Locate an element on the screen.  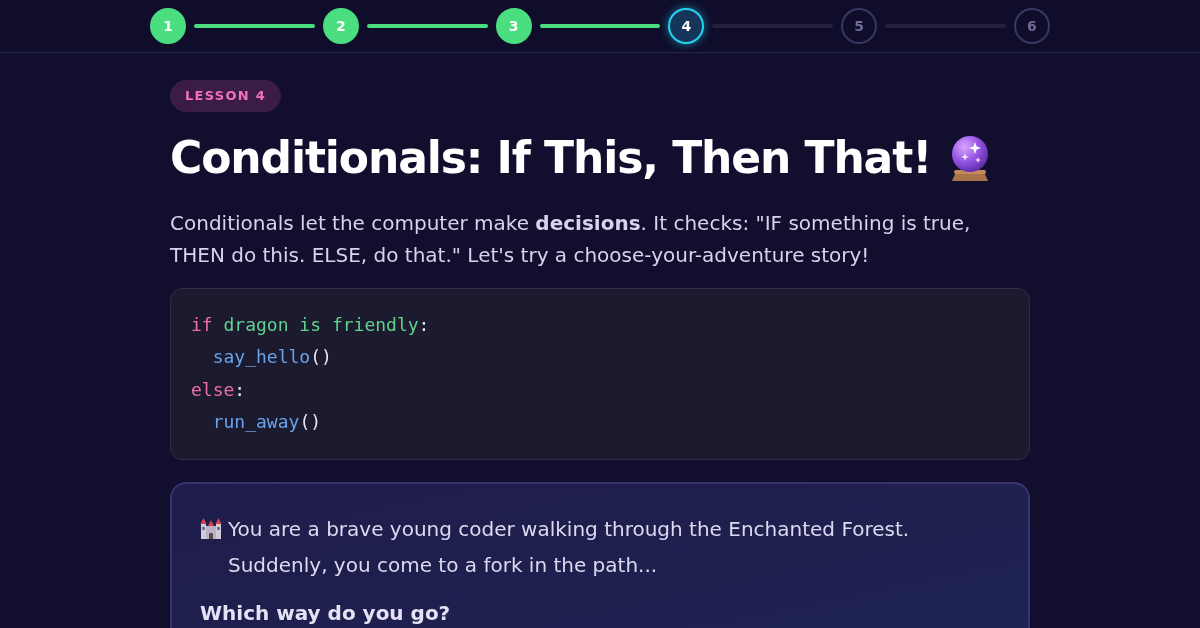
lesson-intro: Conditionals let the computer make decisions. It checks: "IF something is true, THEN do this. ELSE, do that." Let's try a choose-your-adventure story! is located at coordinates (571, 239).